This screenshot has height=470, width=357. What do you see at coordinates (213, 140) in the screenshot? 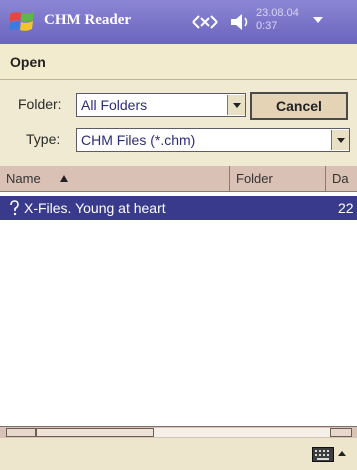
I see `type-dropdown: CHM Files (*.chm)` at bounding box center [213, 140].